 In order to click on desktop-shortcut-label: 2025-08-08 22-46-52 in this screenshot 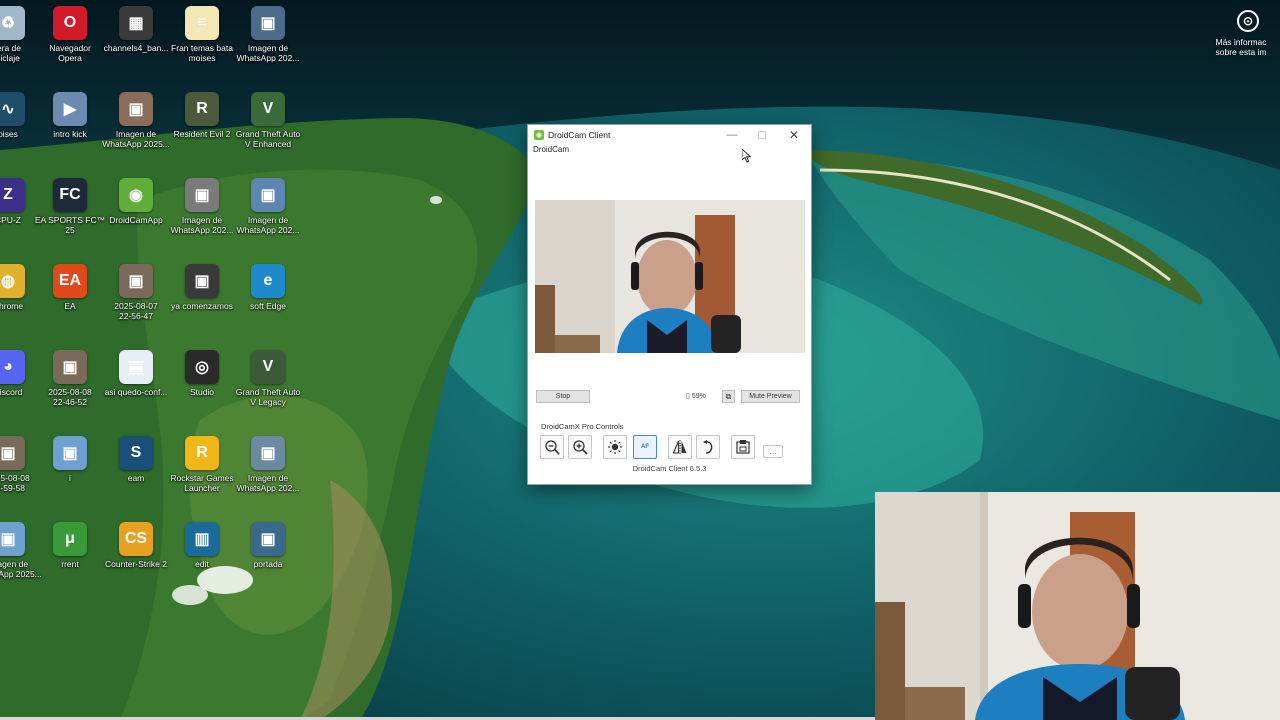, I will do `click(70, 397)`.